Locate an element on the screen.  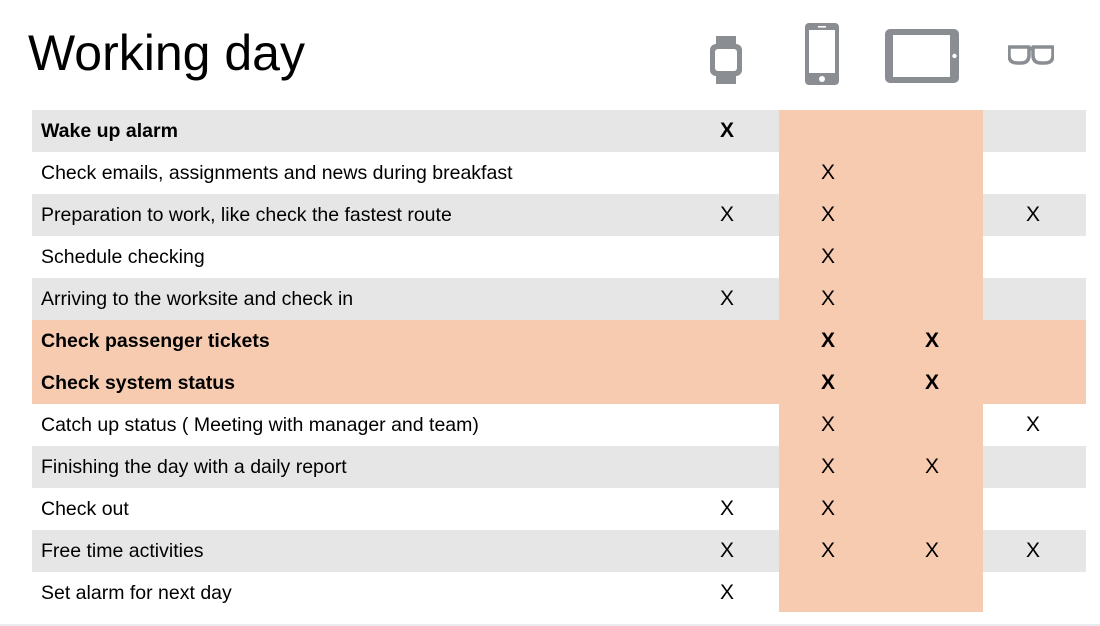
smartphone-icon is located at coordinates (822, 56).